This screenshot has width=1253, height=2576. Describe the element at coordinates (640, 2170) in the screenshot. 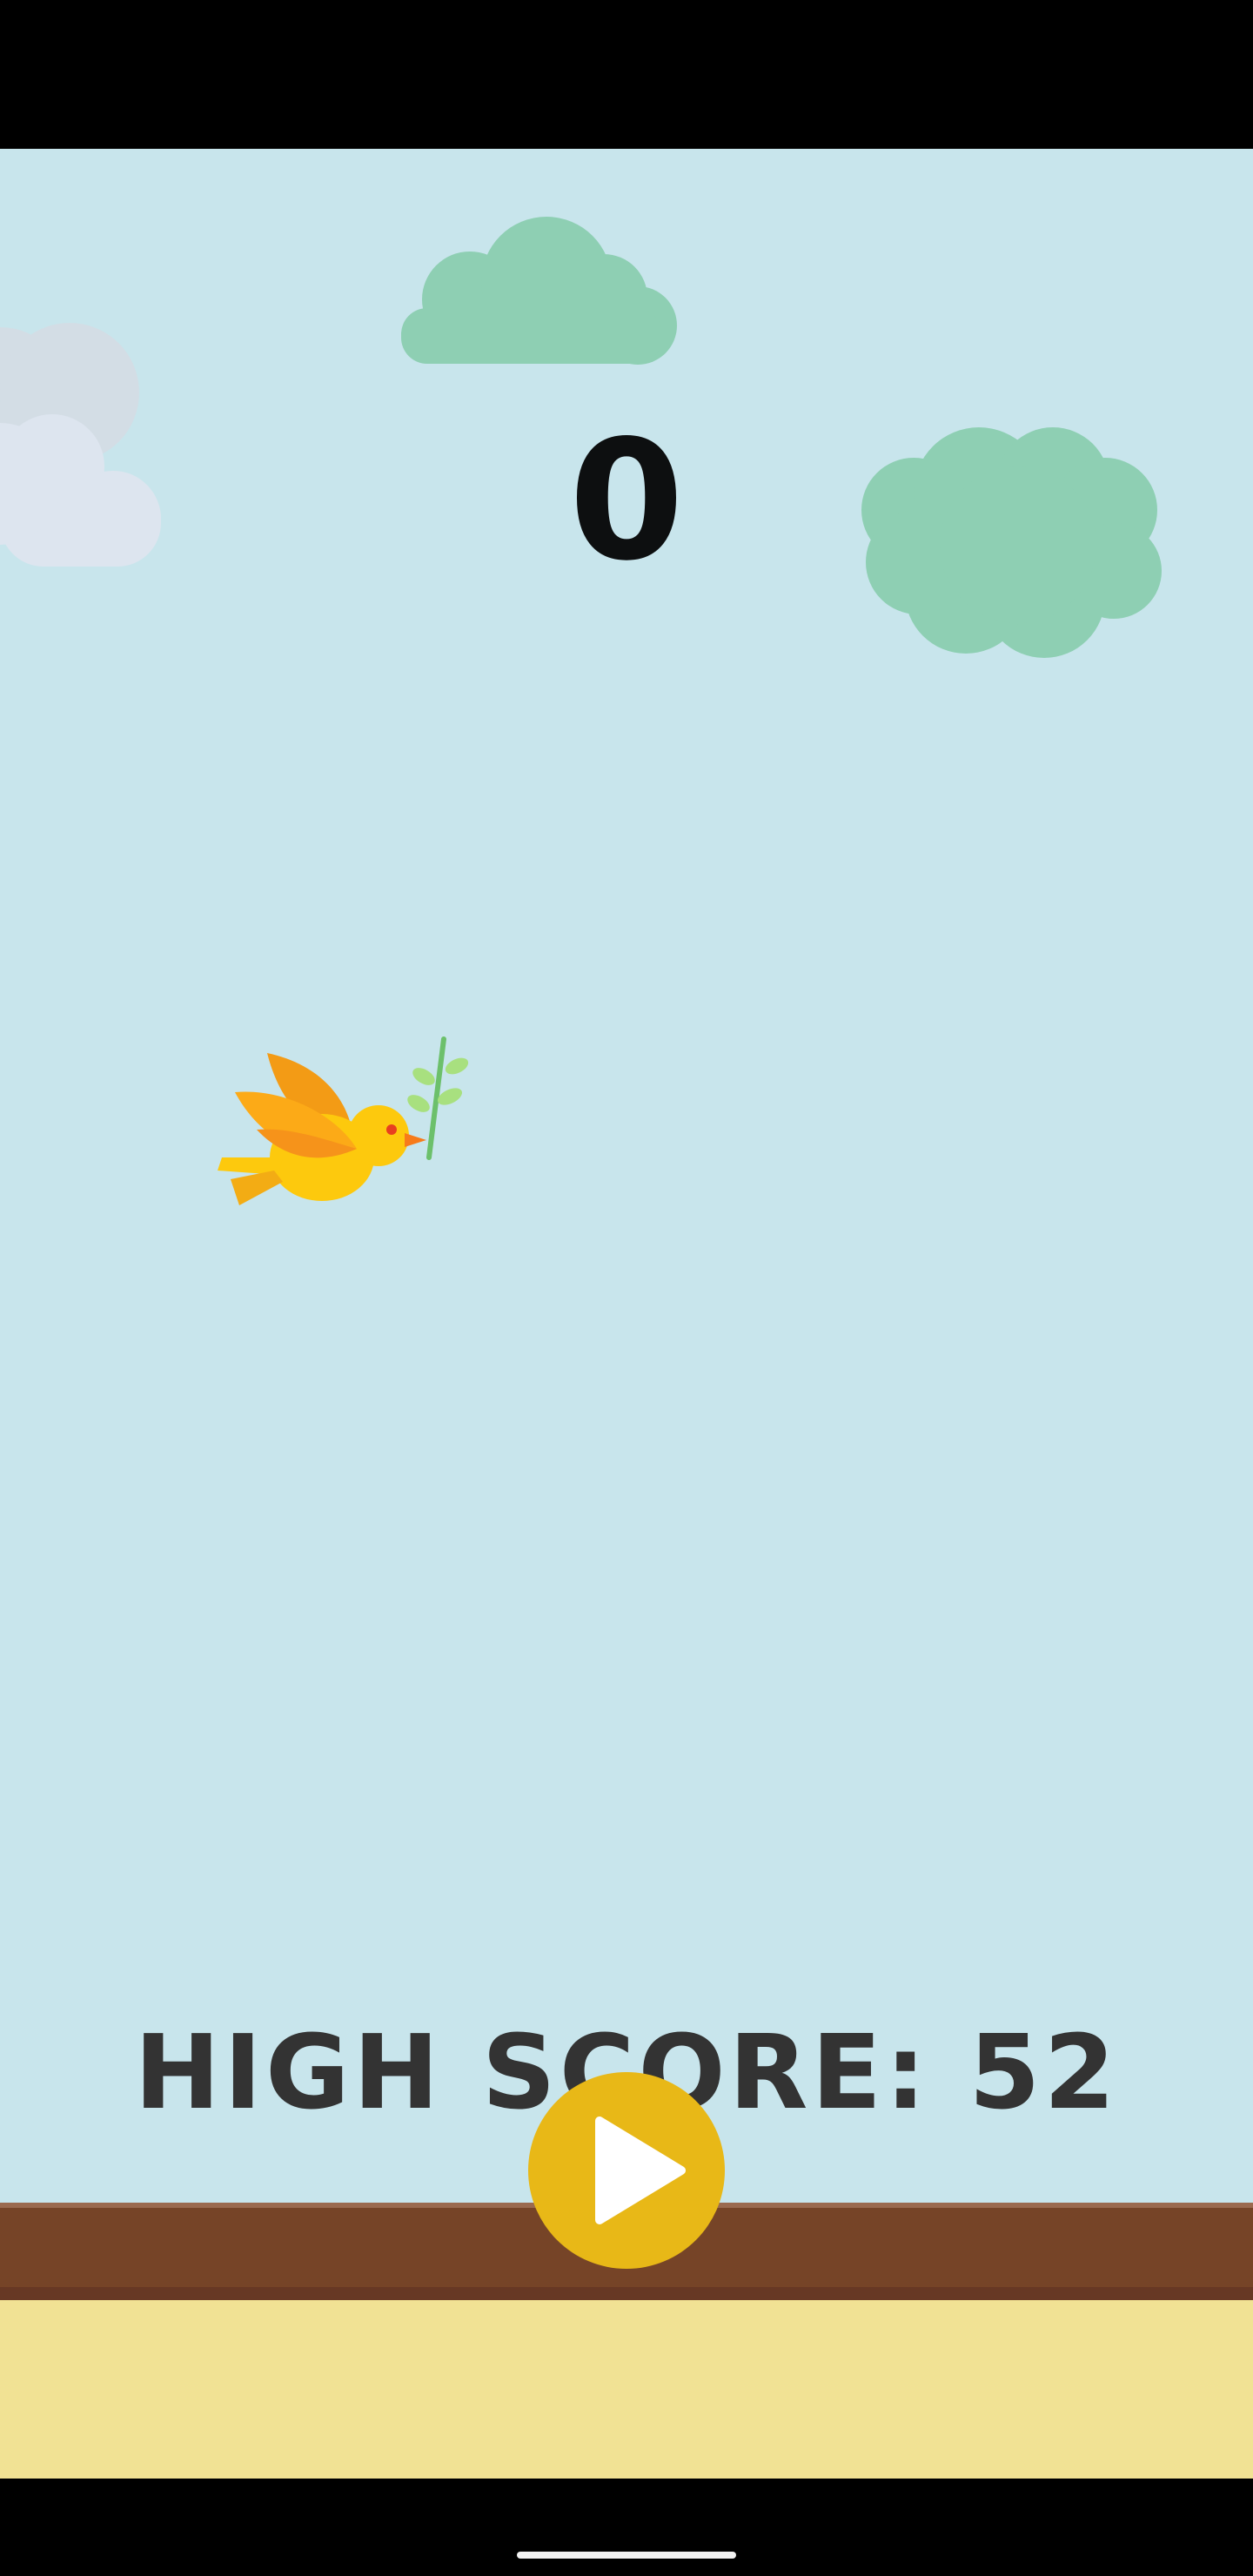

I see `play-icon` at that location.